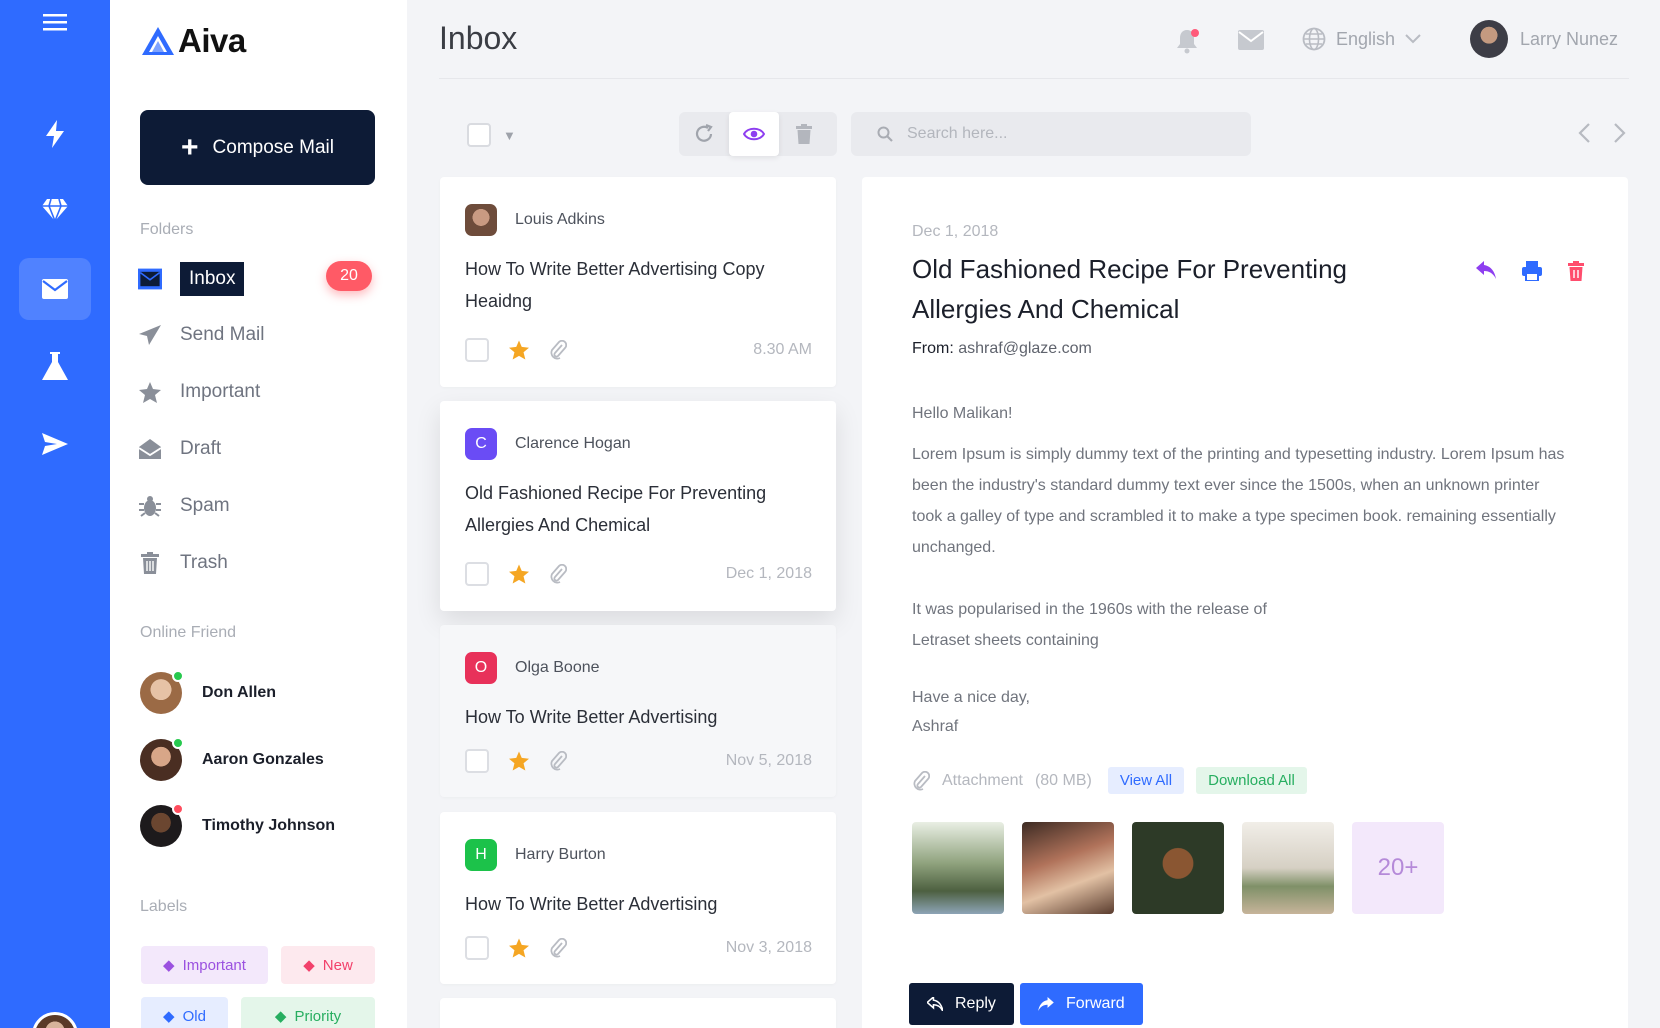  Describe the element at coordinates (194, 41) in the screenshot. I see `logo: Aiva` at that location.